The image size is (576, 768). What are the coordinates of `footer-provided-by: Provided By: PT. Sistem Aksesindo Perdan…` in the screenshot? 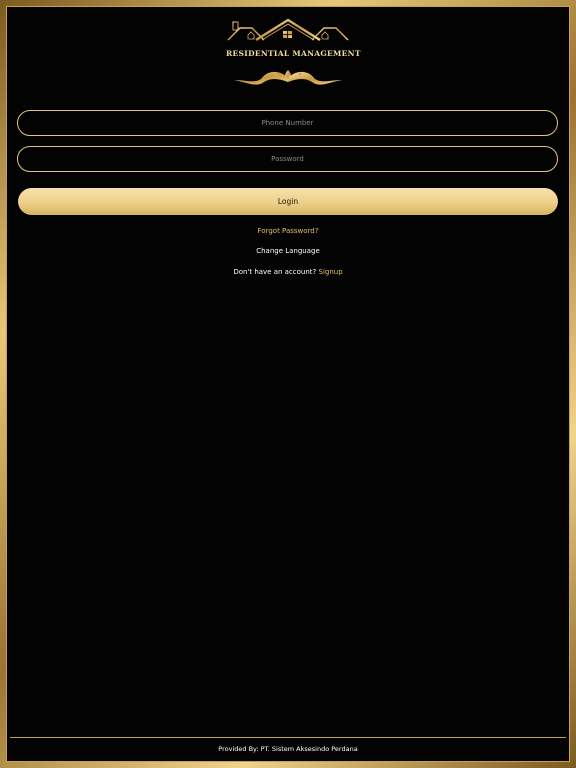 It's located at (288, 749).